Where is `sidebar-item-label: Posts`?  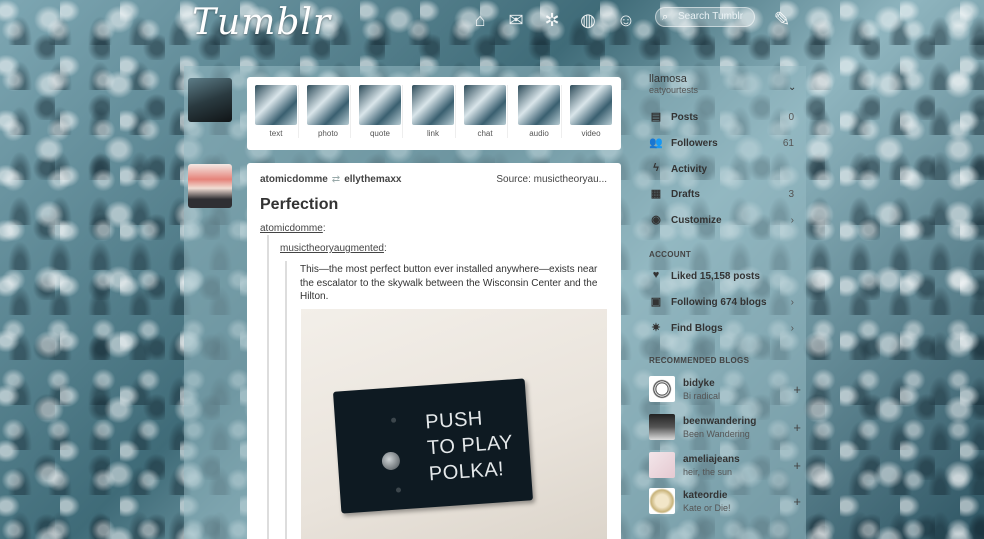
sidebar-item-label: Posts is located at coordinates (685, 117).